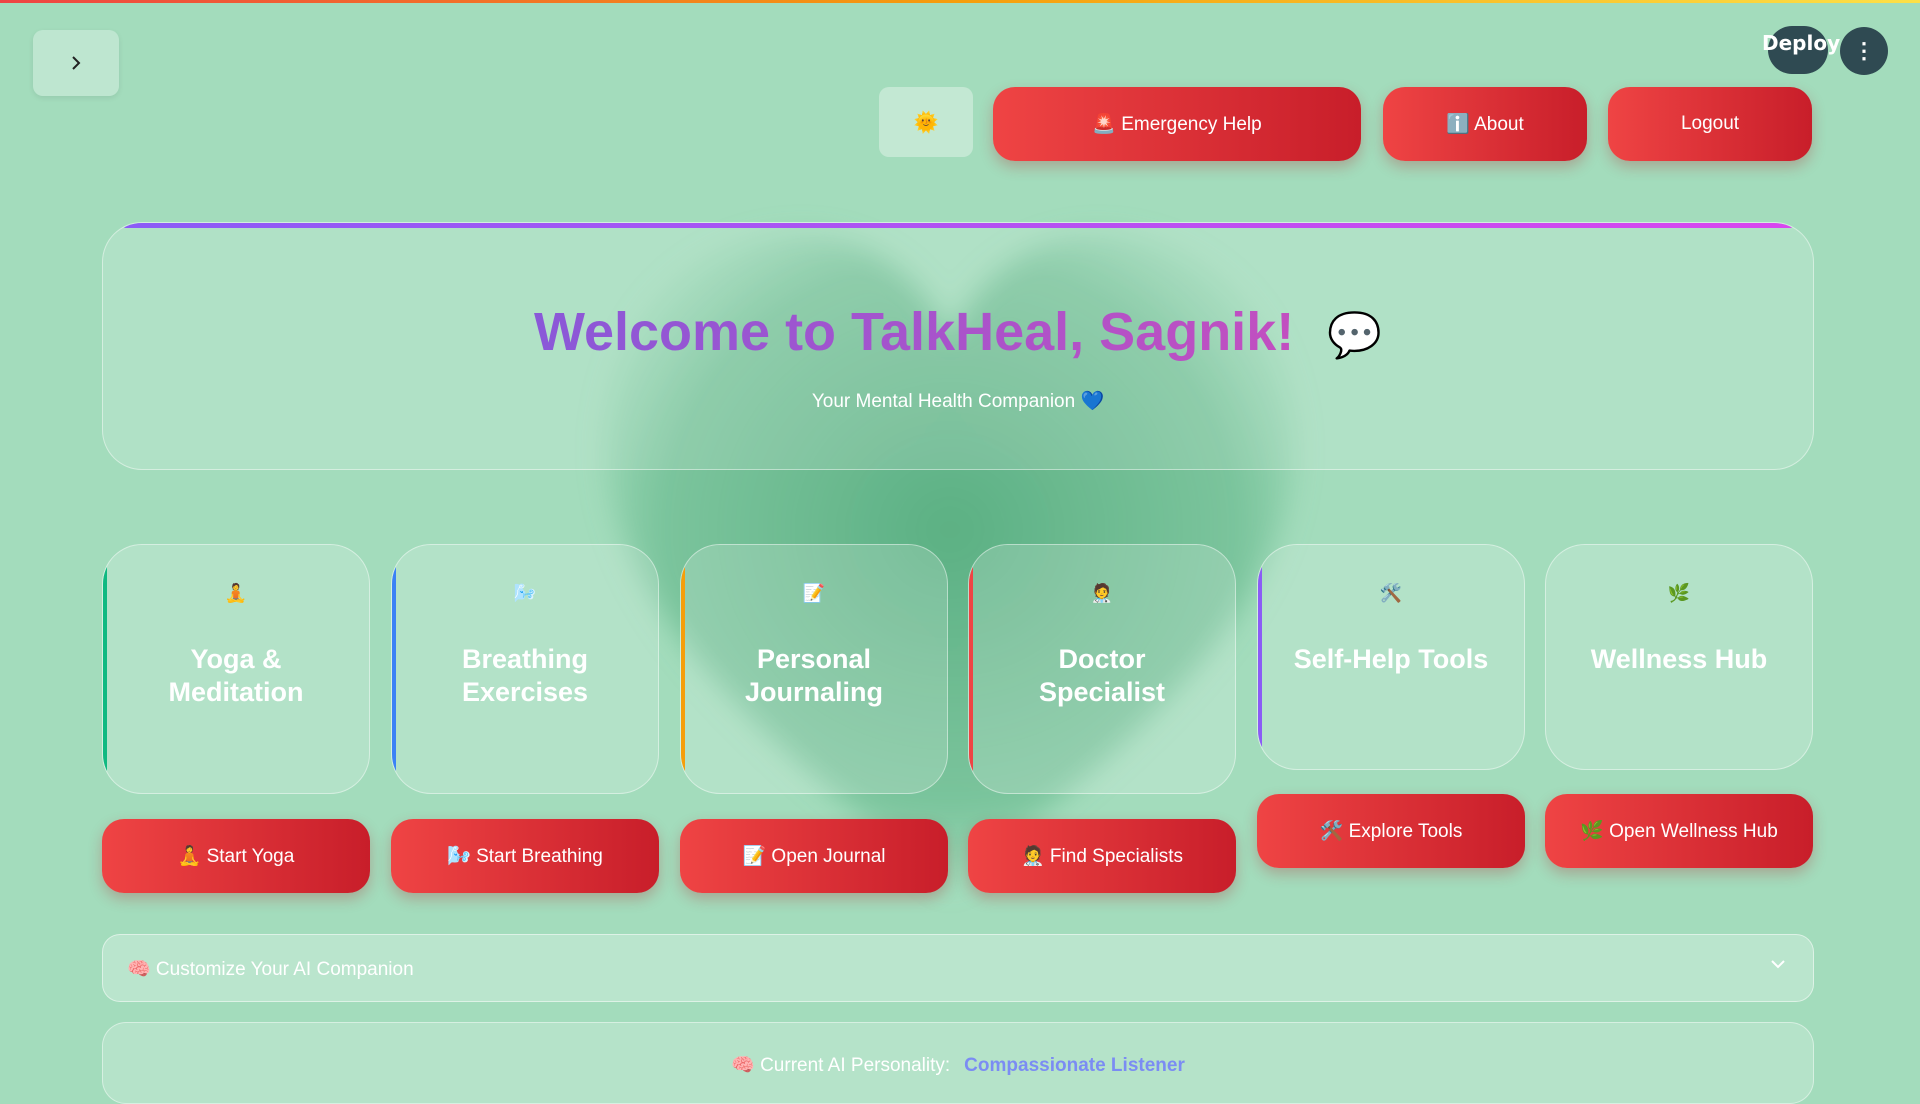 The image size is (1920, 1104). I want to click on chevron-right-icon, so click(76, 63).